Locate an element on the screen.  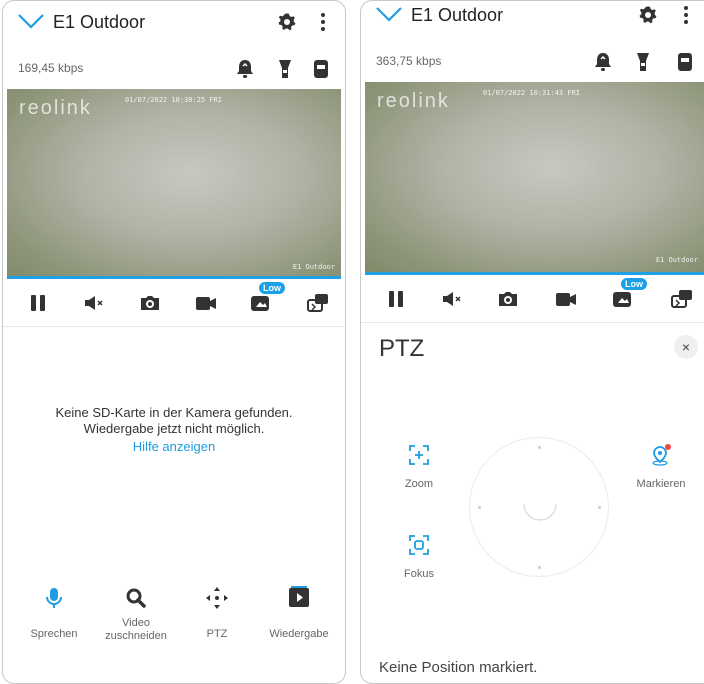
zoom-button: Zoom is located at coordinates (419, 467).